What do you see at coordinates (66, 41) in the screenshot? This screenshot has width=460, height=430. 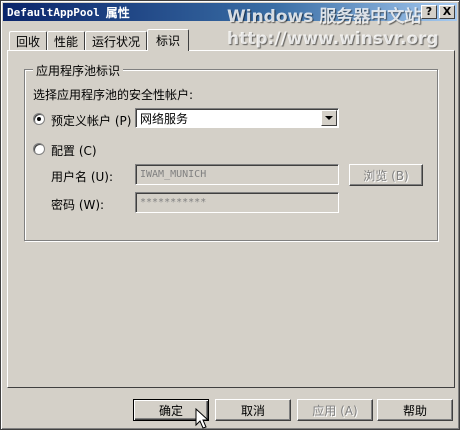 I see `tab-performance: 性能` at bounding box center [66, 41].